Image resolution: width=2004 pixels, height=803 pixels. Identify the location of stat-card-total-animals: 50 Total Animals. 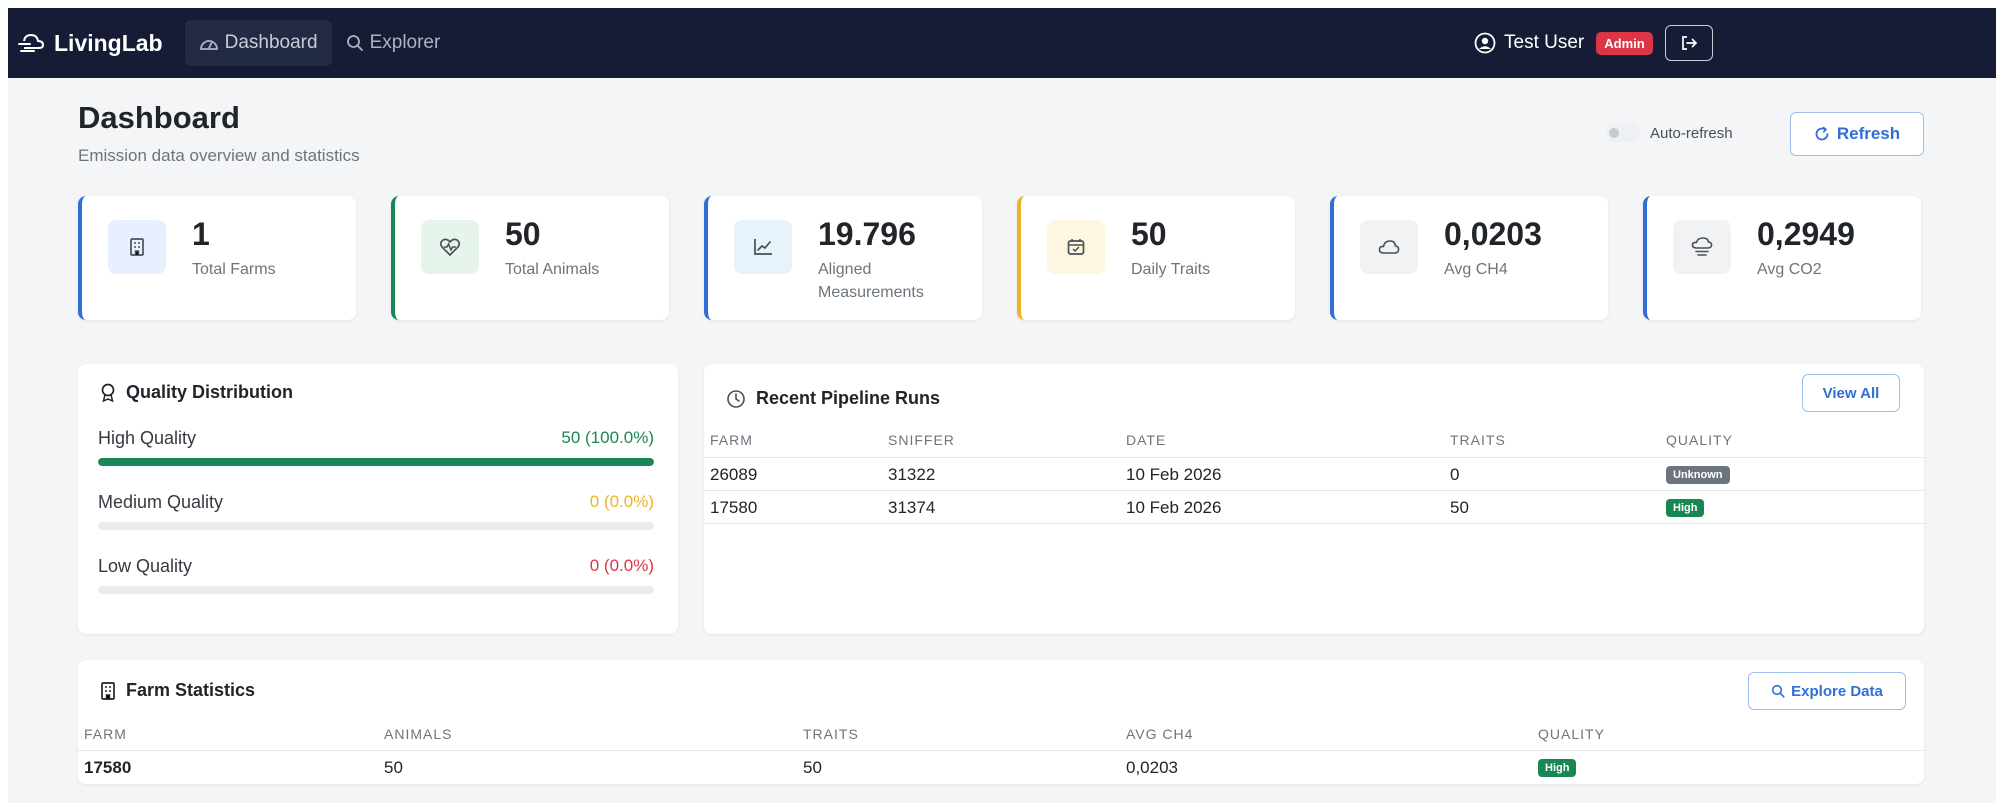
(530, 258).